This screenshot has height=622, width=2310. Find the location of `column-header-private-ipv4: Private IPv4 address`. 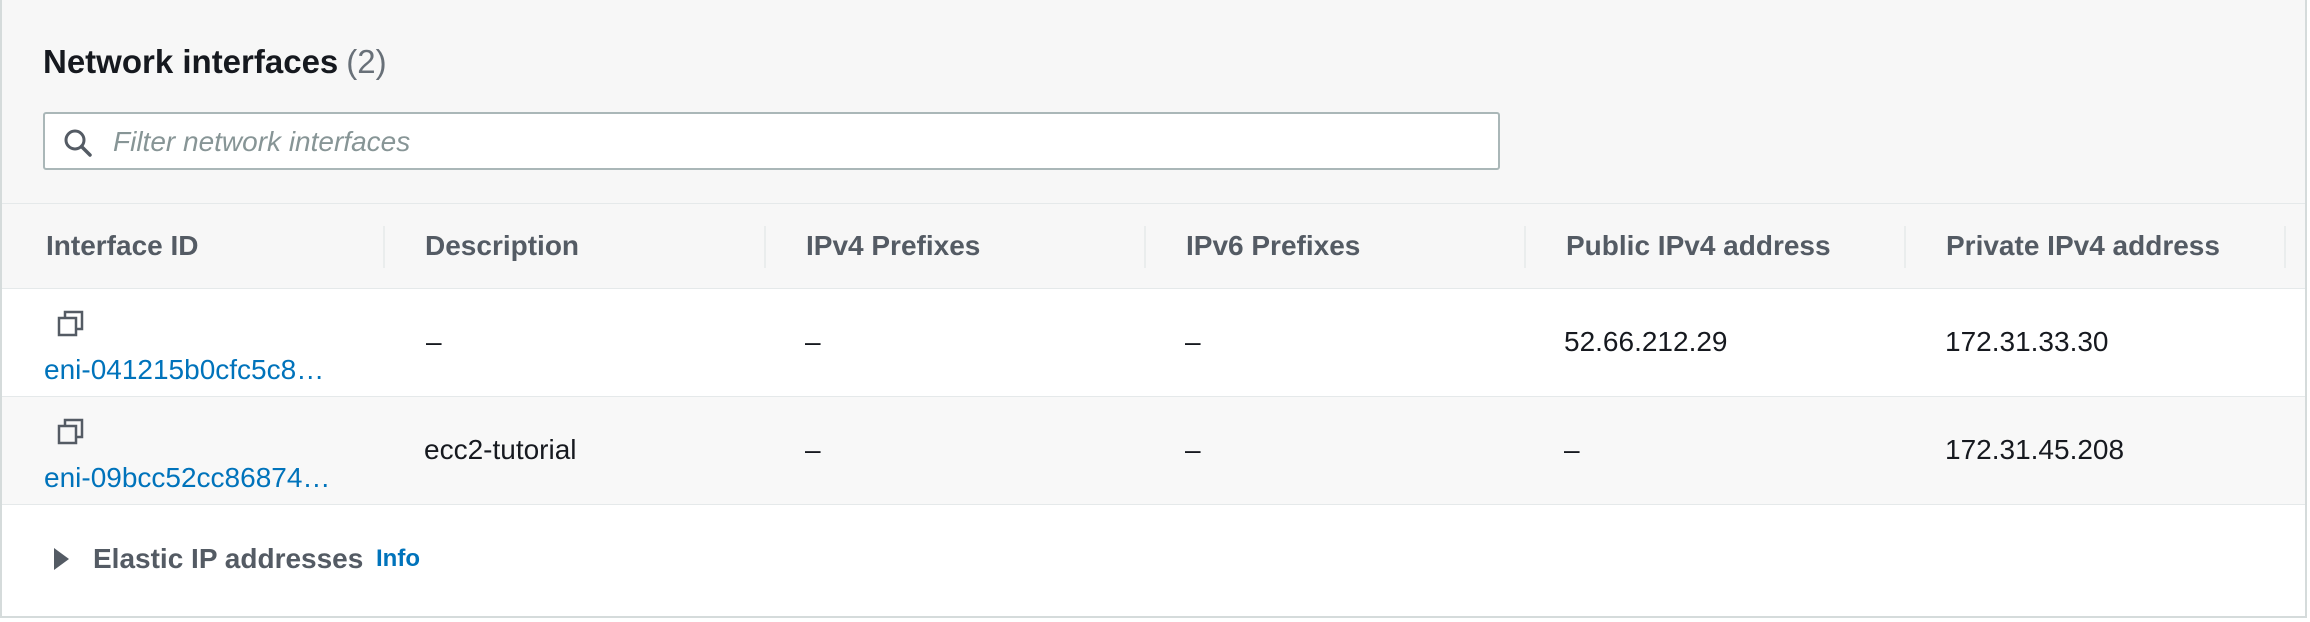

column-header-private-ipv4: Private IPv4 address is located at coordinates (2083, 246).